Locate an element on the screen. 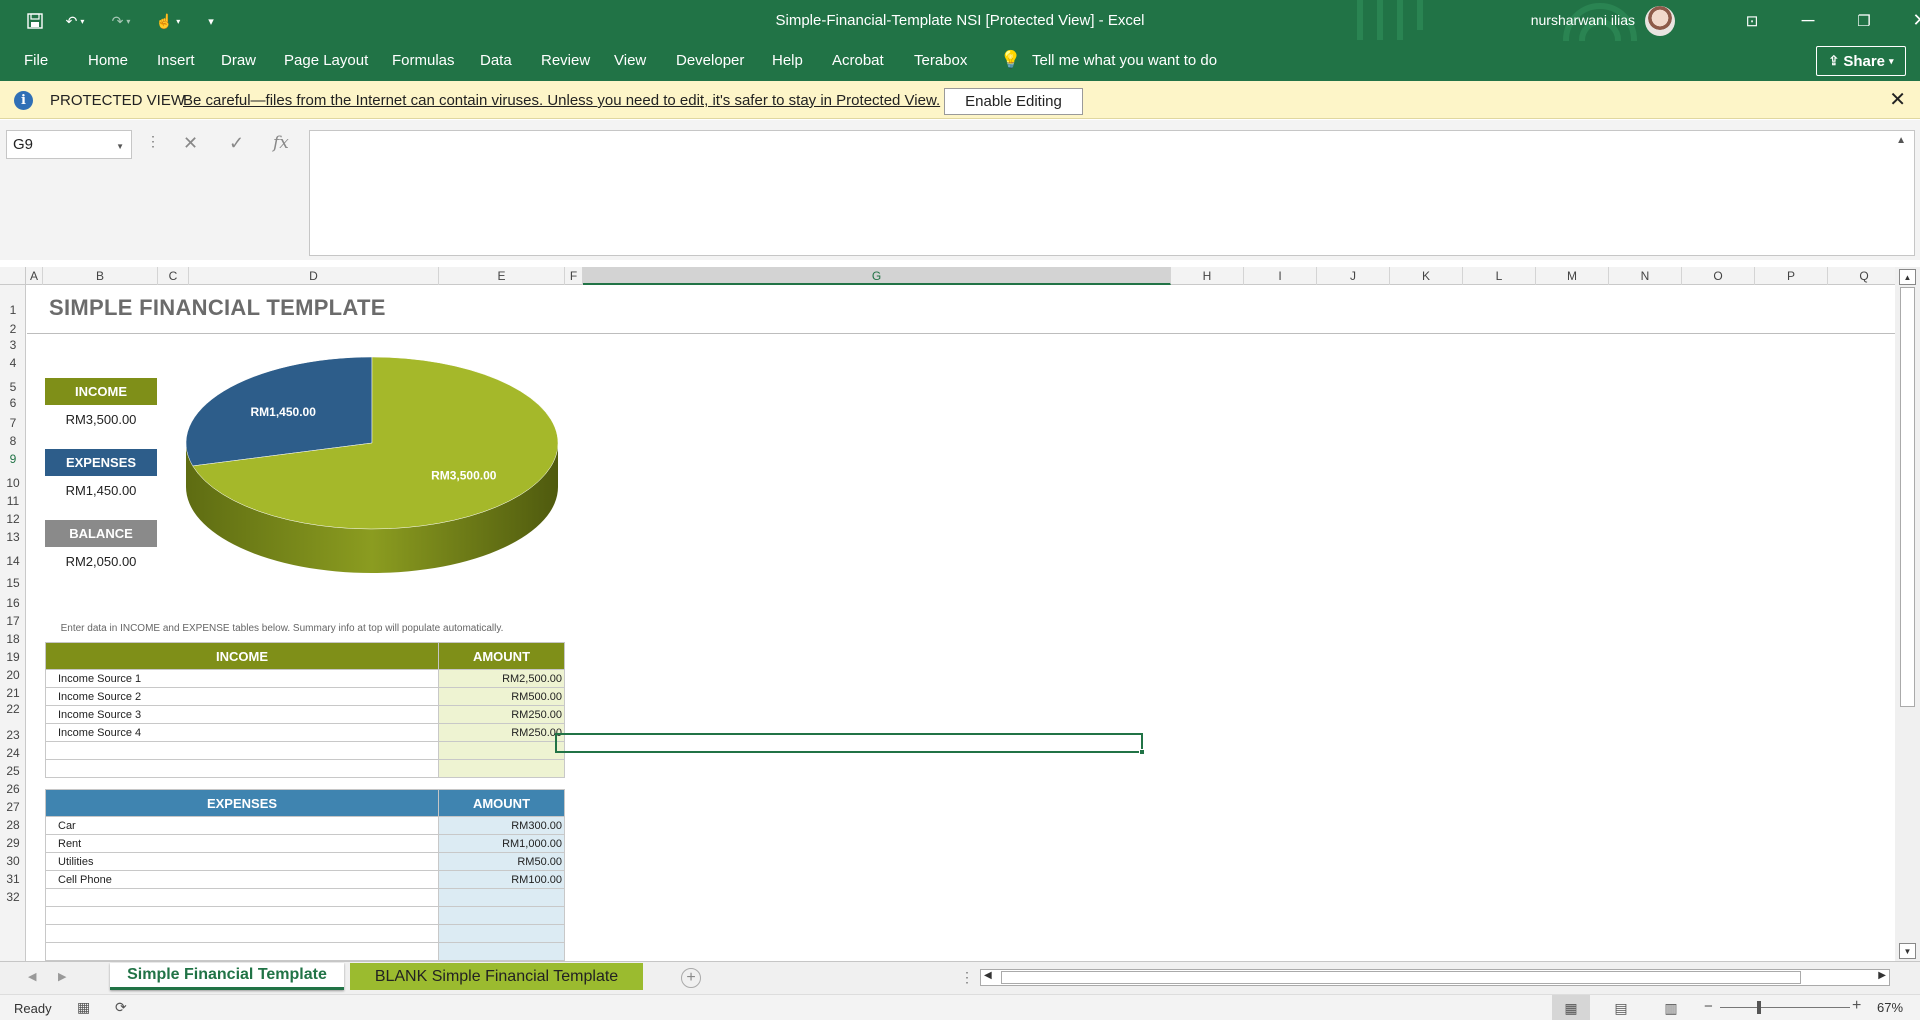 The height and width of the screenshot is (1020, 1920). row-header: 27 is located at coordinates (13, 807).